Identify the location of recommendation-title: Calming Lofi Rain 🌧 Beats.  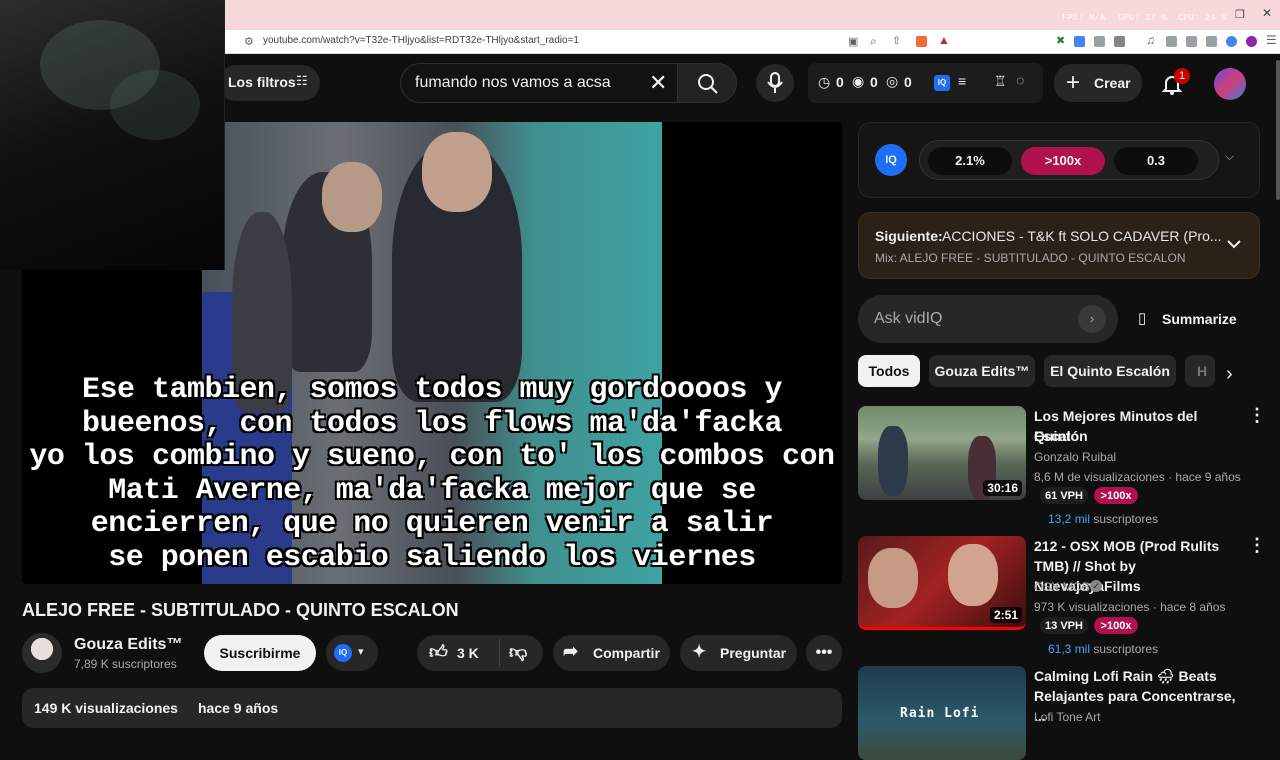
(1136, 676).